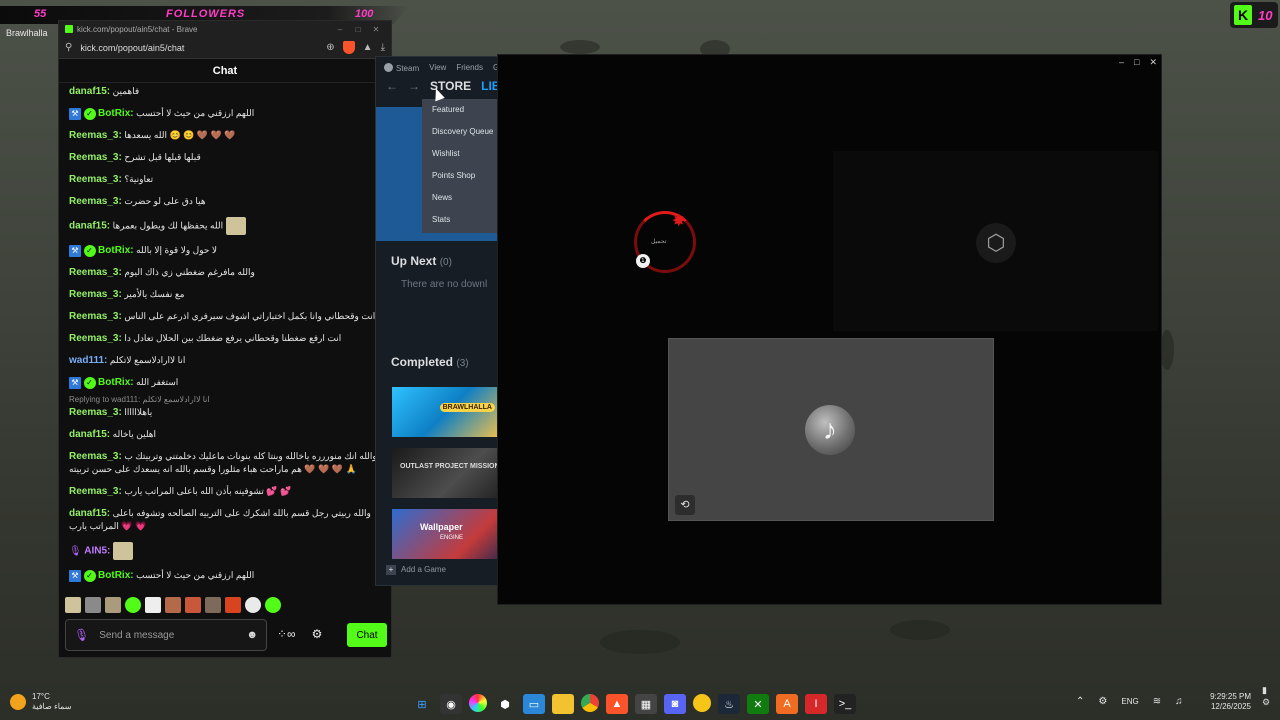  What do you see at coordinates (368, 47) in the screenshot?
I see `rewards-icon: ▲` at bounding box center [368, 47].